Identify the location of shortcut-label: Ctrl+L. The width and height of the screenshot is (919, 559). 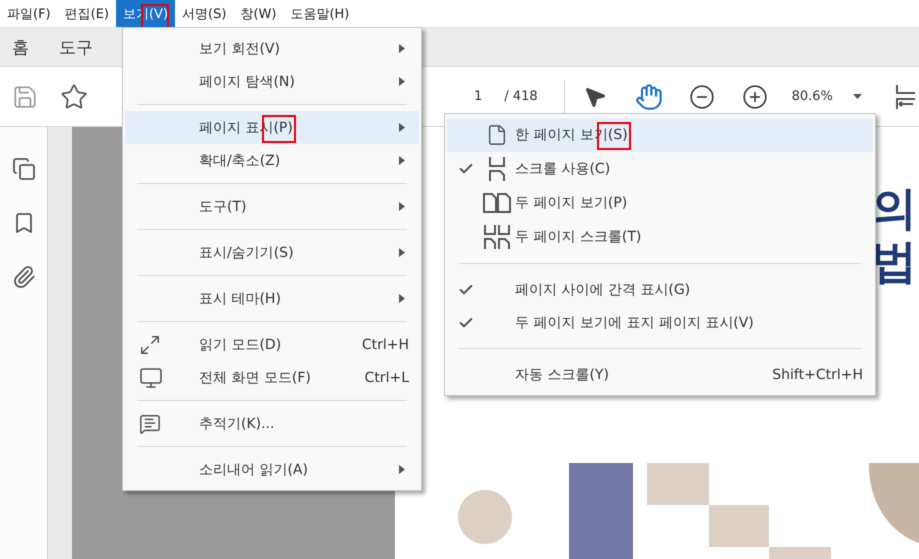
(386, 378).